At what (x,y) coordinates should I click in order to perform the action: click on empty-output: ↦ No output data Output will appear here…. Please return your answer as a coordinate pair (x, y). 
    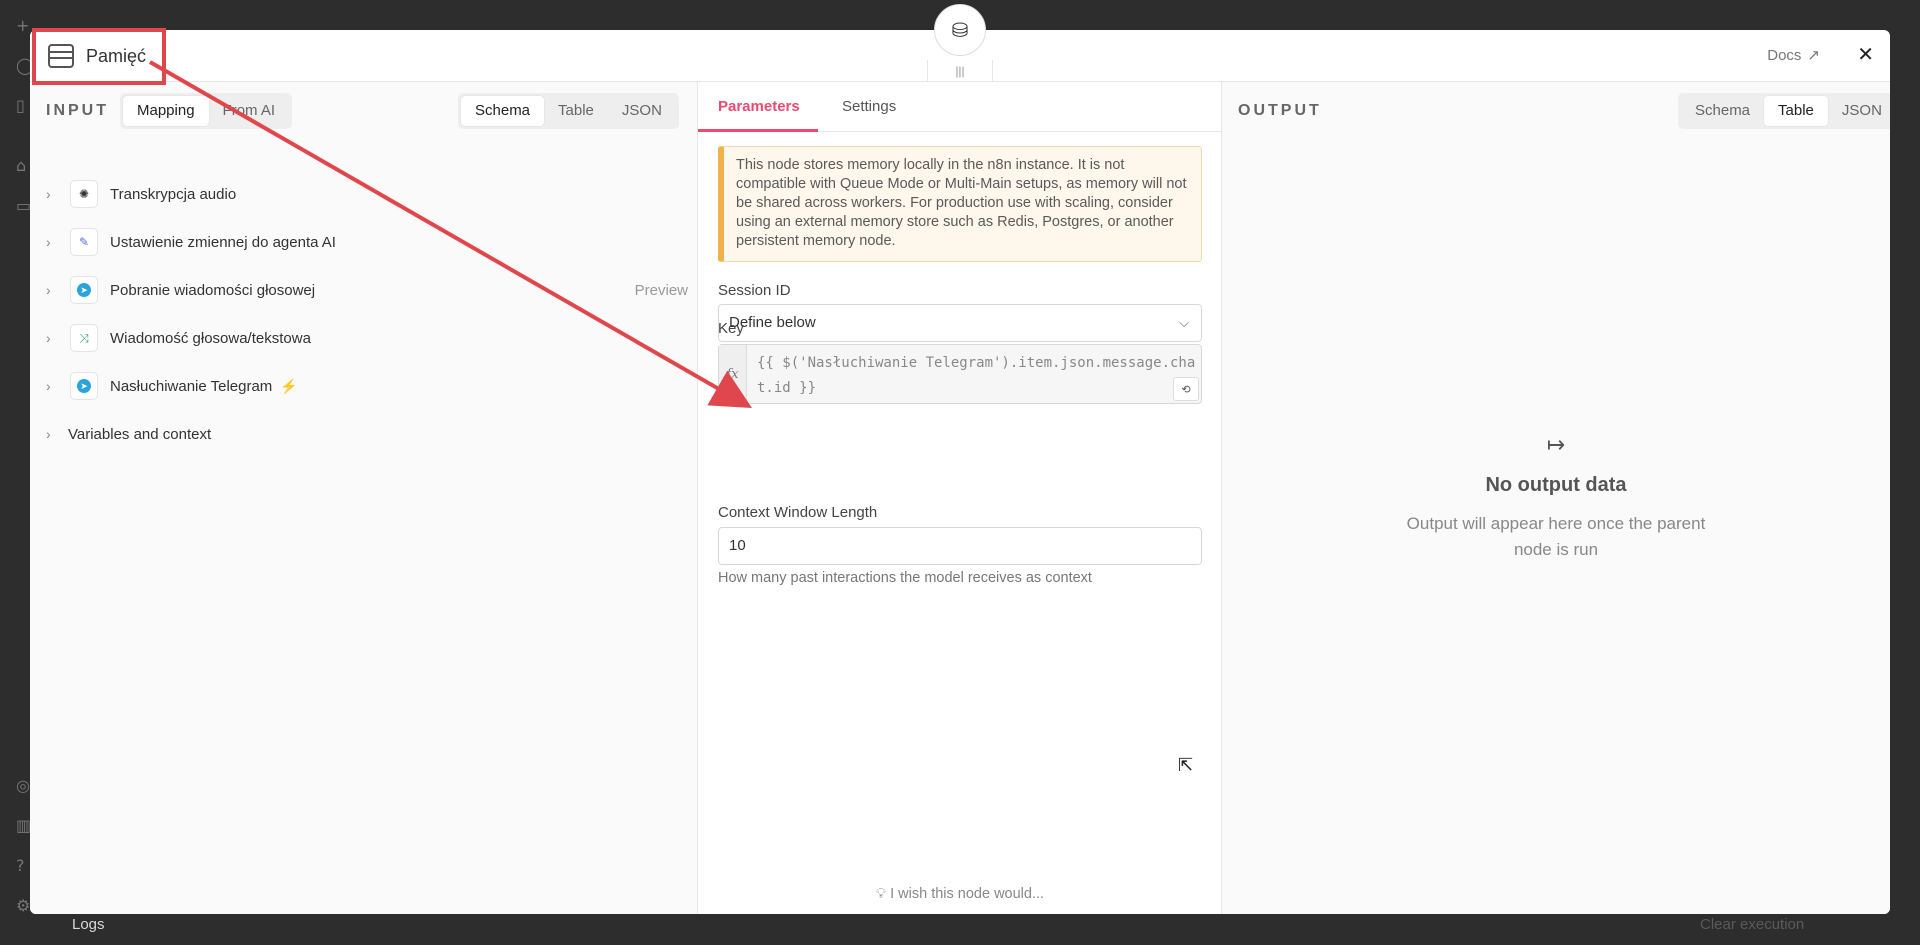
    Looking at the image, I should click on (1556, 497).